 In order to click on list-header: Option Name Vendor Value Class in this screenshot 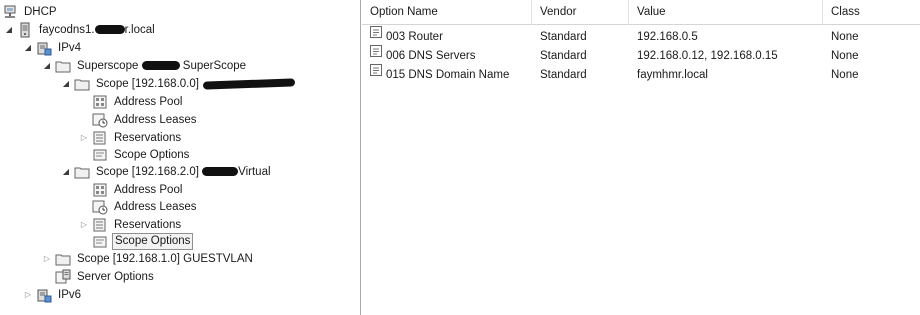, I will do `click(641, 12)`.